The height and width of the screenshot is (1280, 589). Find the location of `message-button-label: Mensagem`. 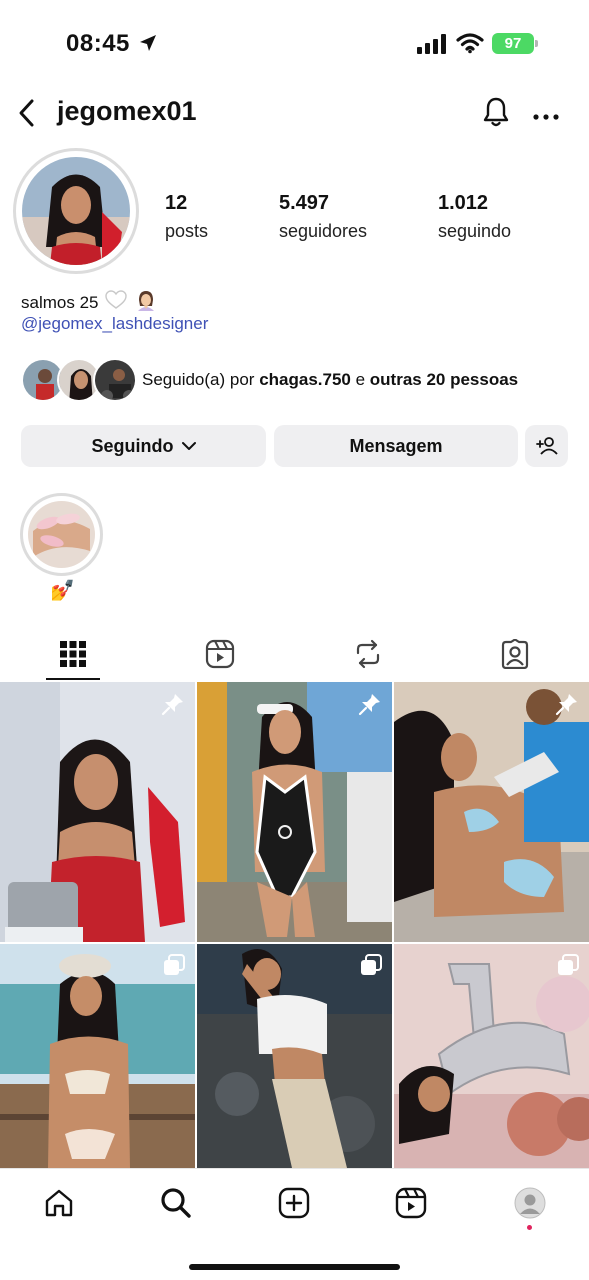

message-button-label: Mensagem is located at coordinates (396, 445).